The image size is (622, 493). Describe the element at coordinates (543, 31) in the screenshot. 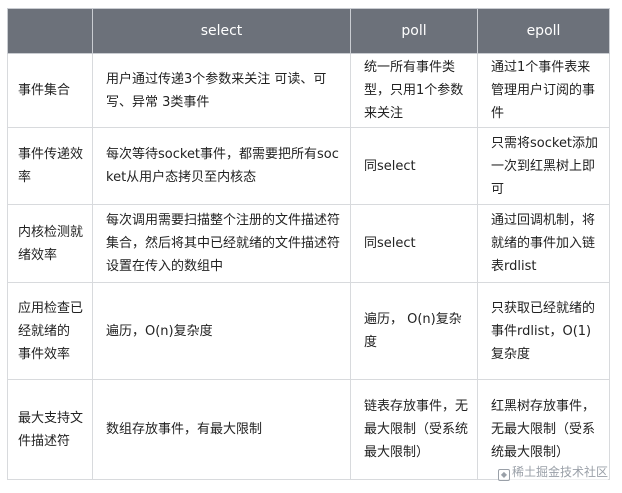

I see `header-cell-epoll: epoll` at that location.